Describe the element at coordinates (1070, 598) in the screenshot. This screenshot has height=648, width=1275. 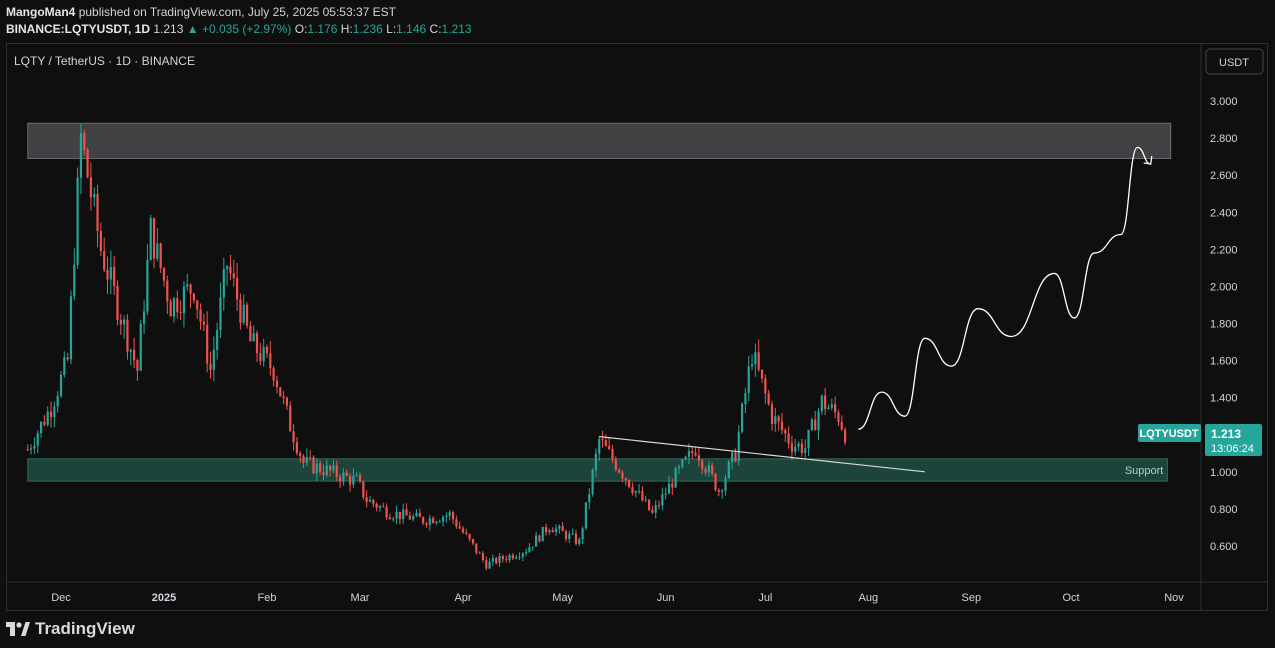
I see `time-tick-label: Oct` at that location.